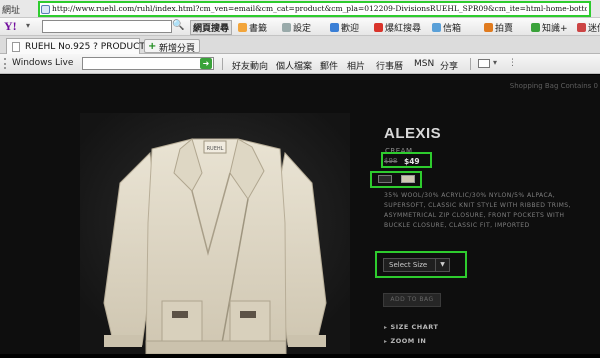 The height and width of the screenshot is (358, 600). I want to click on toolbar-item-mini-notes: 迷你筆, so click(588, 27).